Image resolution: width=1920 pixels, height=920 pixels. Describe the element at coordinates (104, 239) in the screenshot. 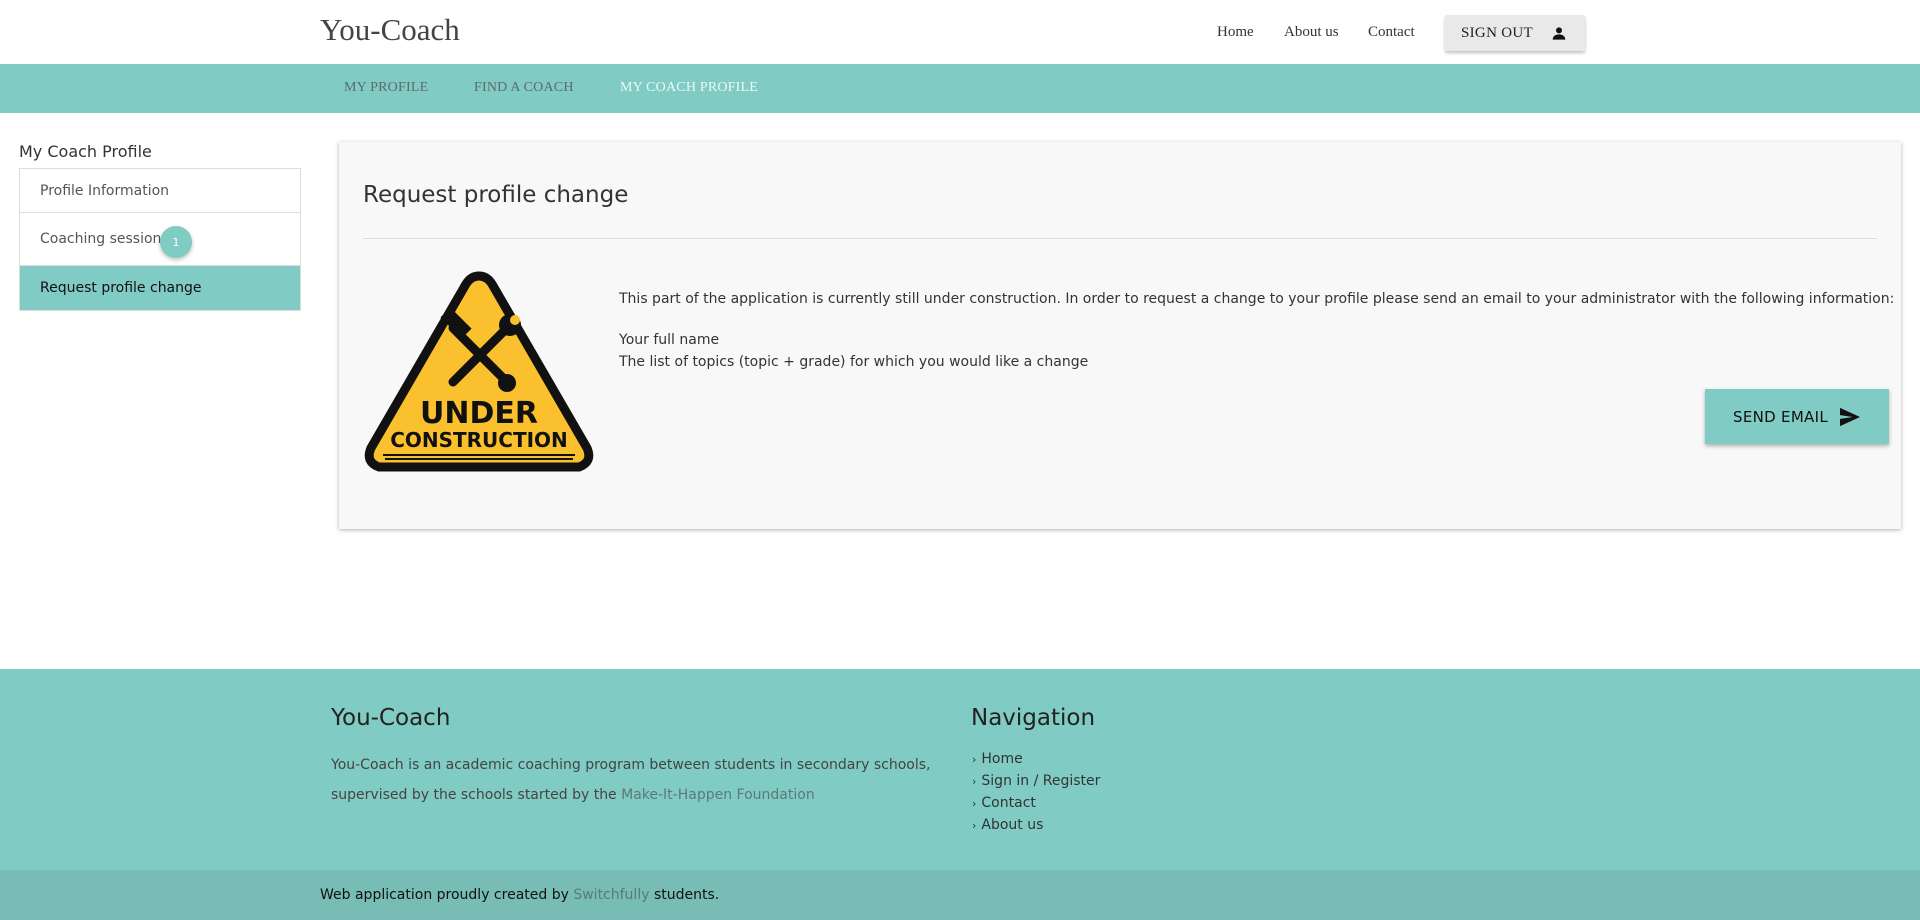

I see `sidebar-item-label: Coaching sessions` at that location.